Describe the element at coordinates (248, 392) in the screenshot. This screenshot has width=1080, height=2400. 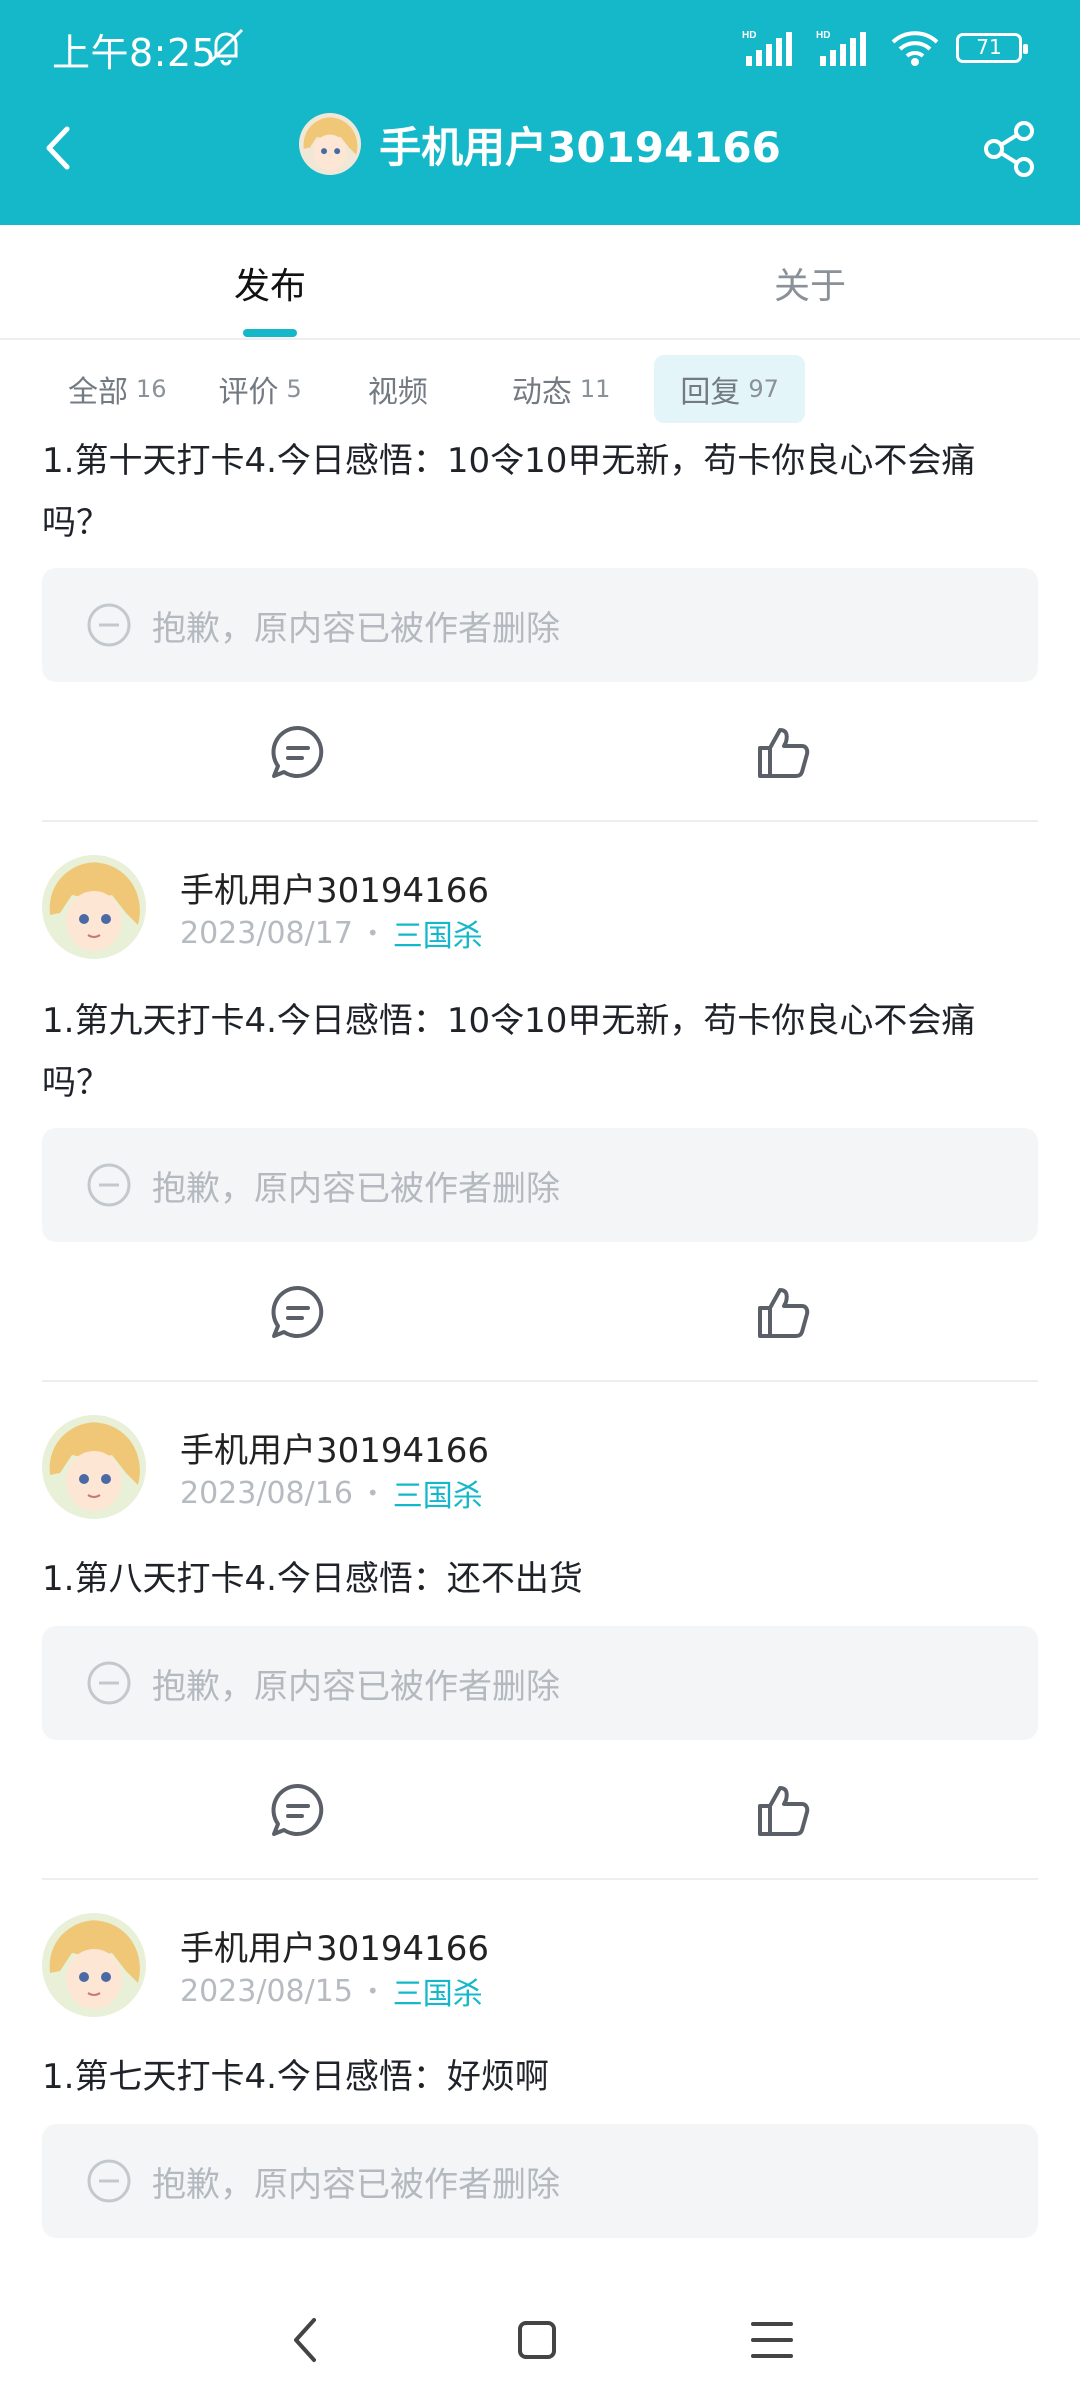
I see `filter-label: 评价` at that location.